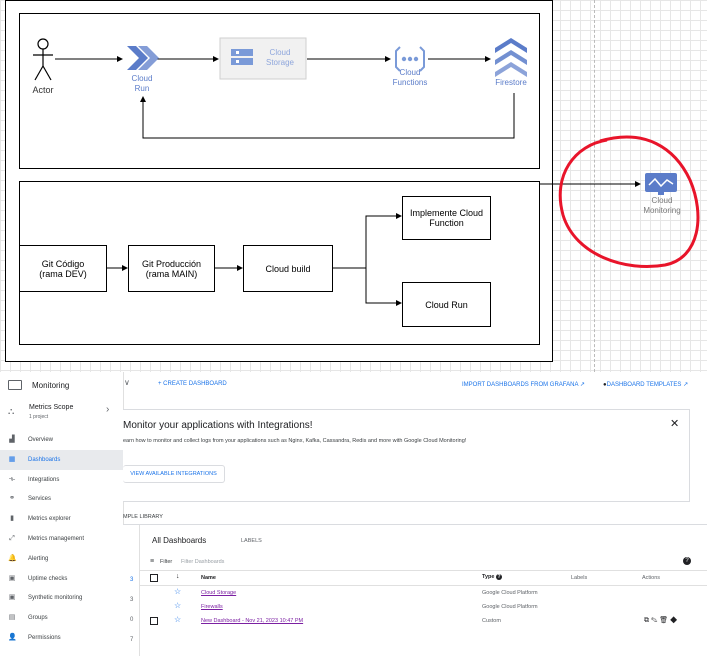  What do you see at coordinates (131, 590) in the screenshot?
I see `counts-column: 3 3 0 7` at bounding box center [131, 590].